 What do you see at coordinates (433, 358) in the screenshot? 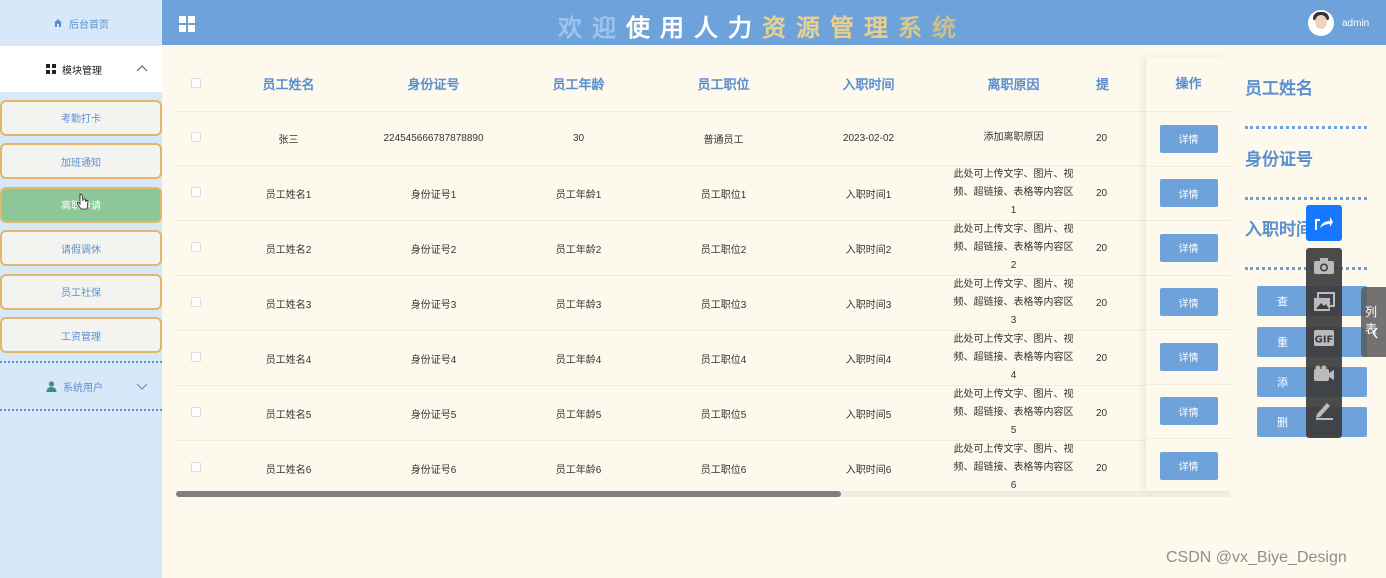
I see `cell-id: 身份证号4` at bounding box center [433, 358].